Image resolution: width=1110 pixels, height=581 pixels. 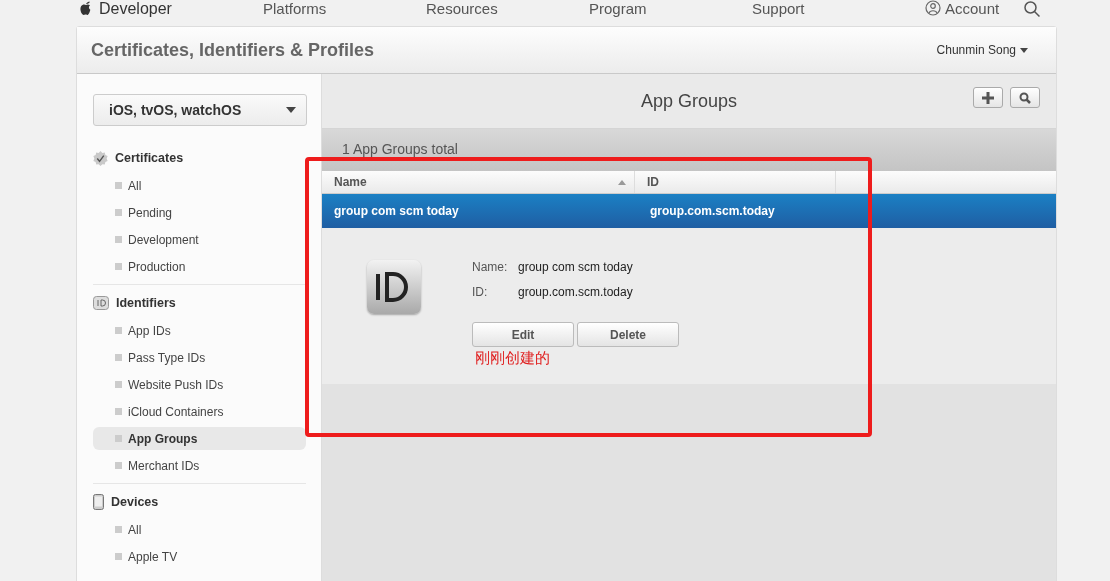 What do you see at coordinates (523, 334) in the screenshot?
I see `edit-button: Edit` at bounding box center [523, 334].